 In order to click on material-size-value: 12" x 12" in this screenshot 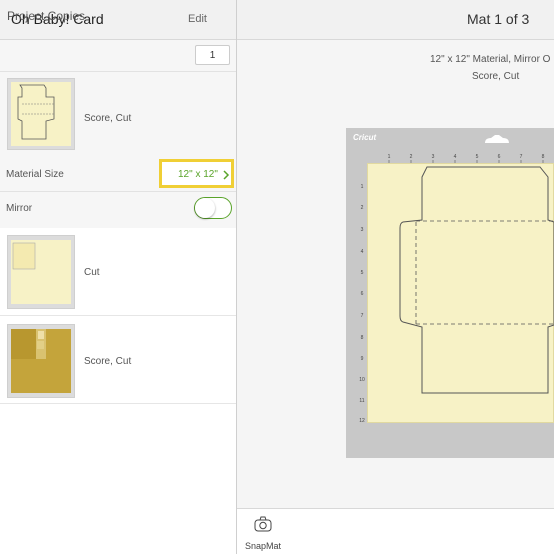, I will do `click(198, 174)`.